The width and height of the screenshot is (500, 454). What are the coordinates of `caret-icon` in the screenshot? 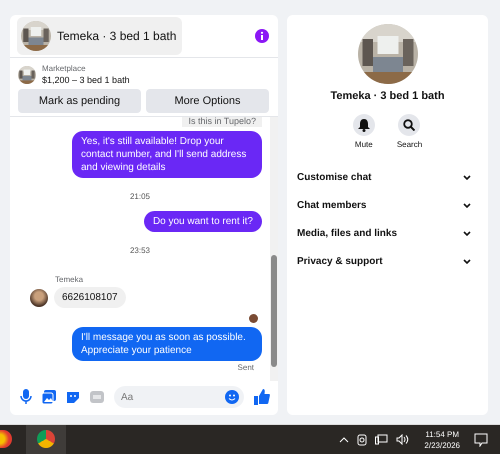 It's located at (344, 439).